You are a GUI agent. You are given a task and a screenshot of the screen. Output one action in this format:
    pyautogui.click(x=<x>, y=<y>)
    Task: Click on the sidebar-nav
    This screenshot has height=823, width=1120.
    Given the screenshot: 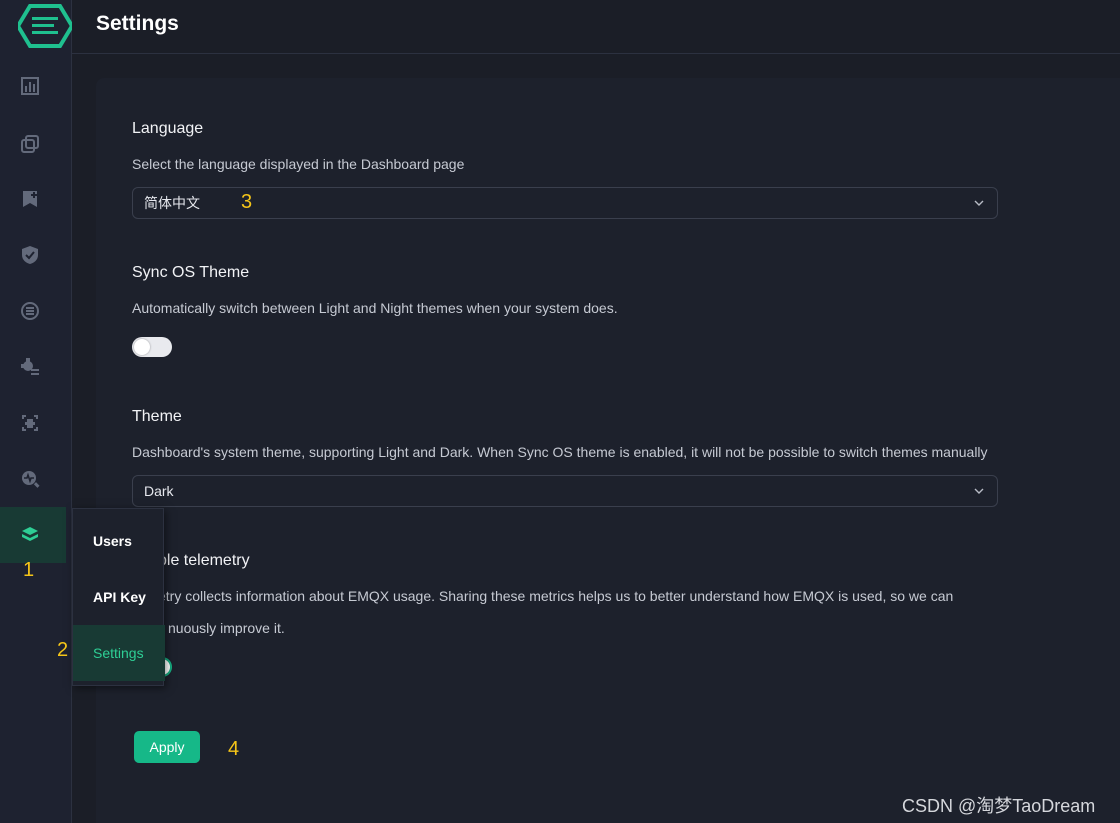 What is the action you would take?
    pyautogui.click(x=37, y=411)
    